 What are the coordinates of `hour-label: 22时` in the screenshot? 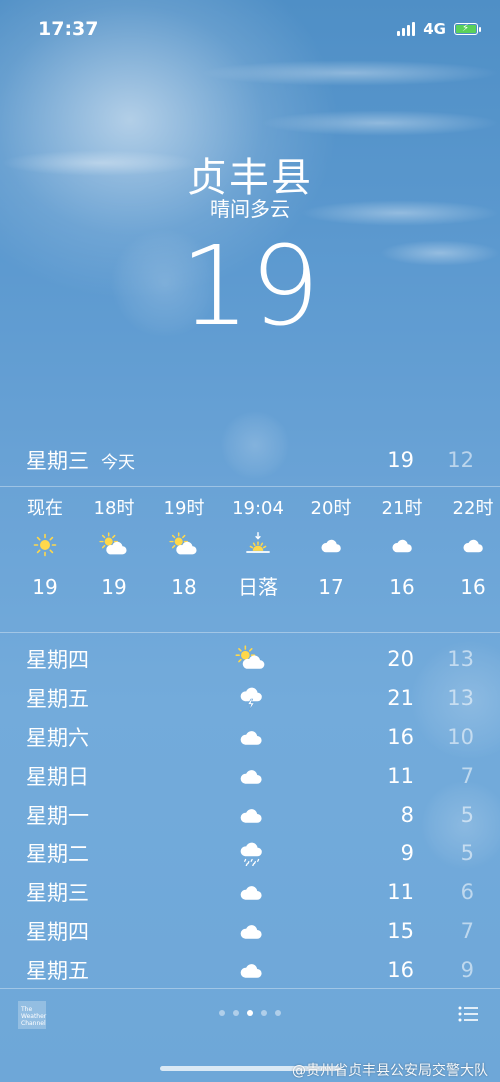 It's located at (473, 508).